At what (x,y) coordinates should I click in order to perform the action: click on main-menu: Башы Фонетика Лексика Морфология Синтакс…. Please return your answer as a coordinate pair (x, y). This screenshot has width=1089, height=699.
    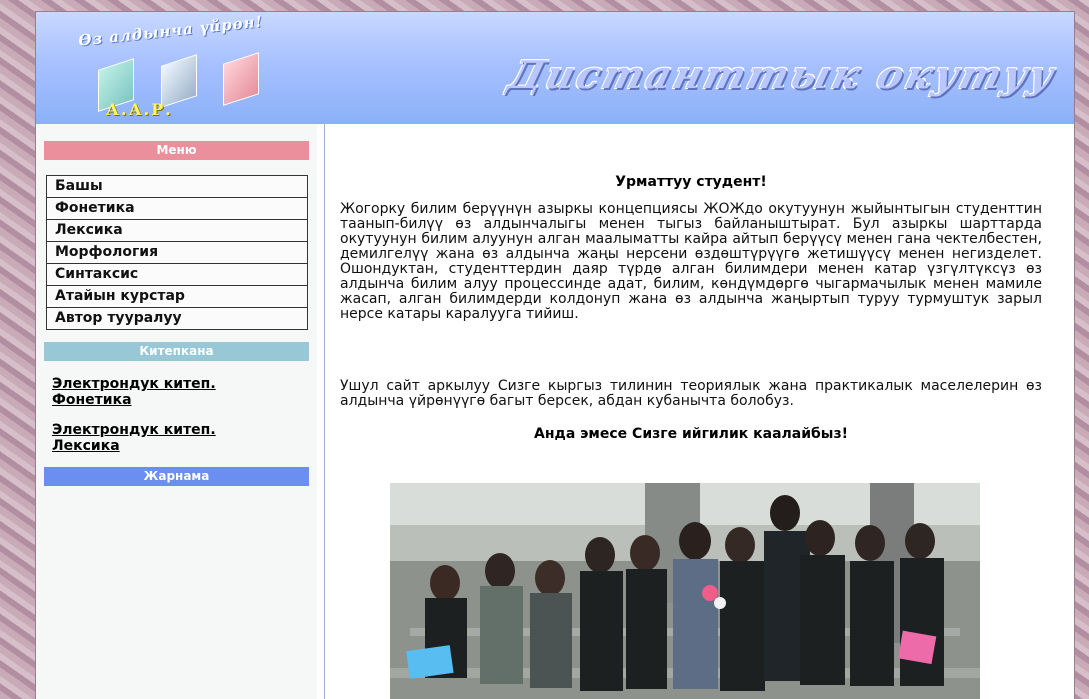
    Looking at the image, I should click on (177, 252).